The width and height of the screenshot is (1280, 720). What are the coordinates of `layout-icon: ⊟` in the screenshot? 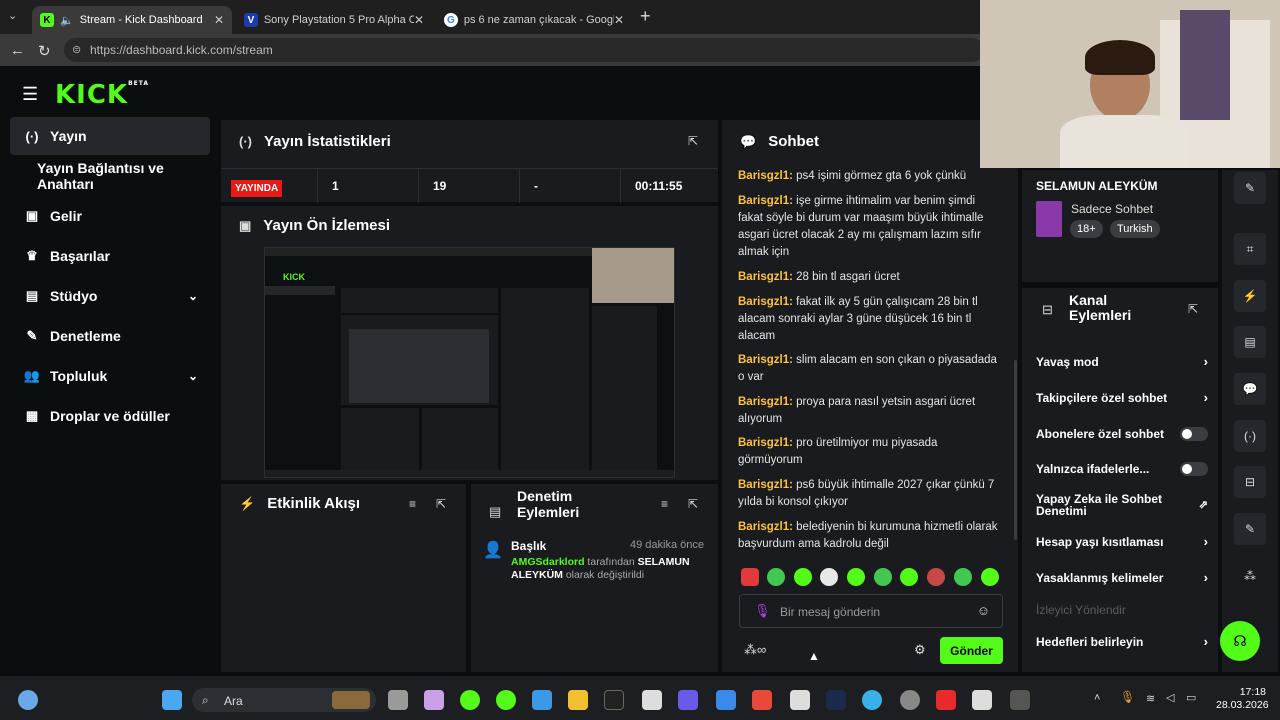 It's located at (1250, 482).